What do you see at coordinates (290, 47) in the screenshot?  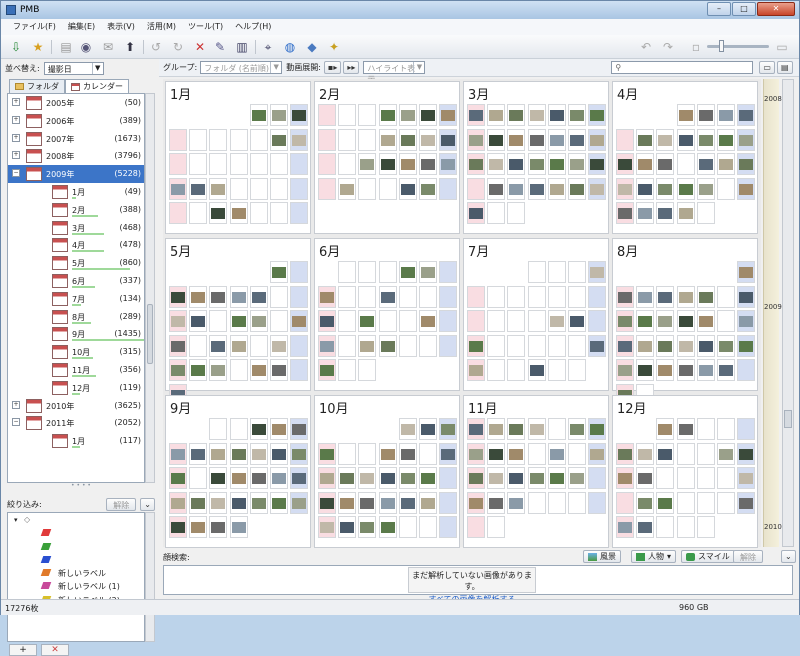 I see `globe-icon: ◍` at bounding box center [290, 47].